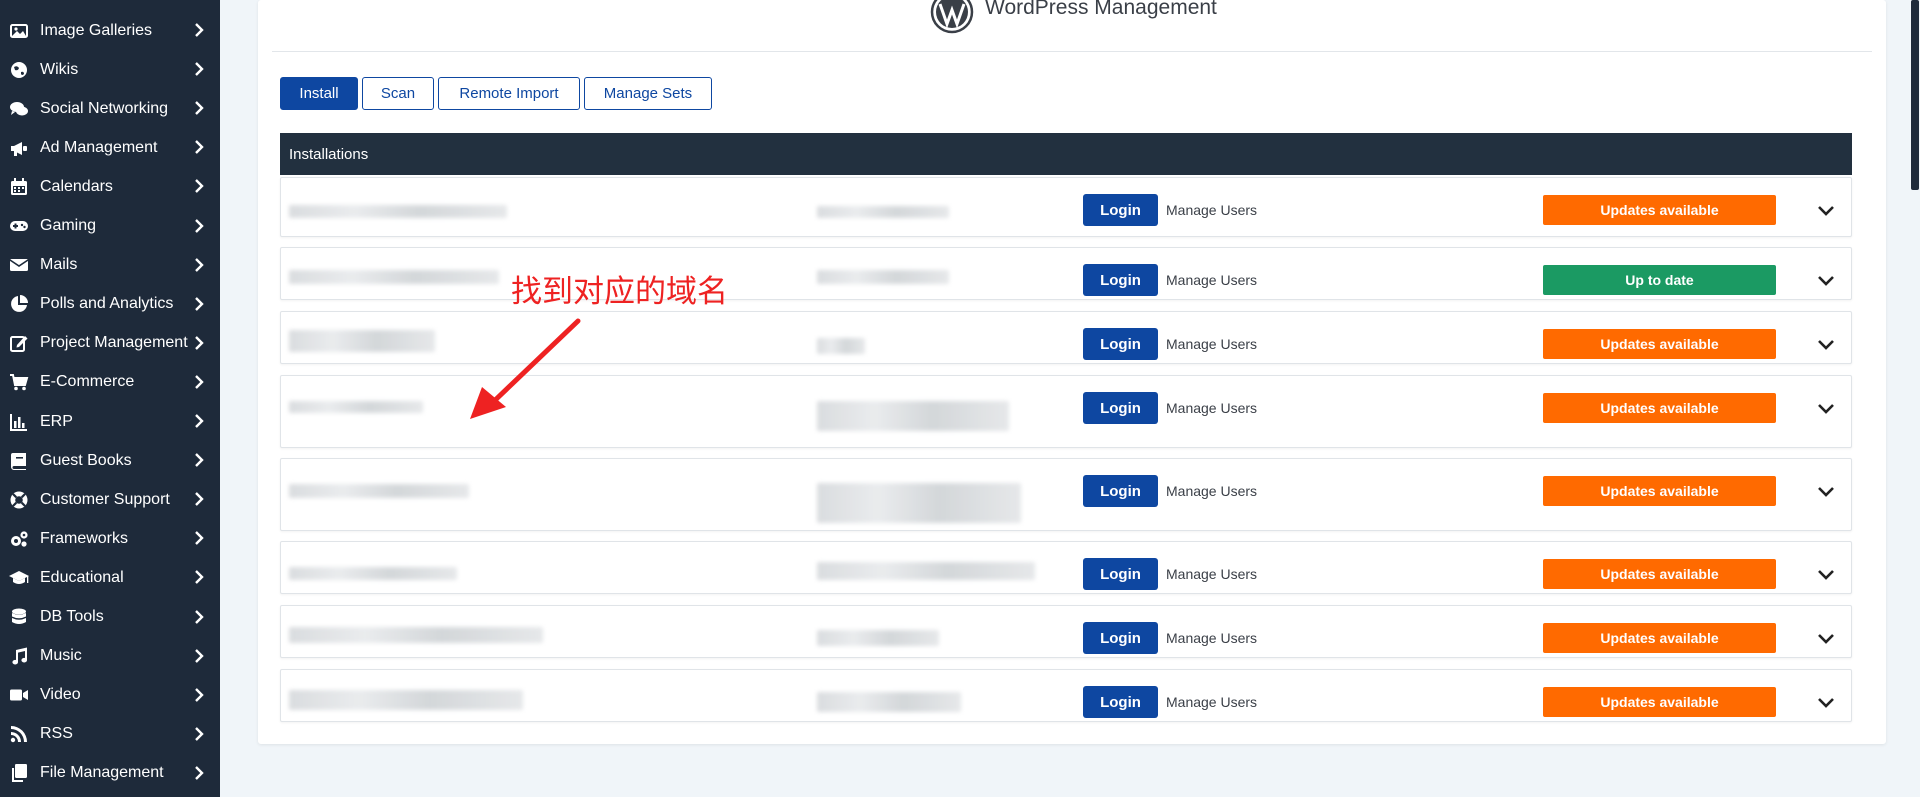  I want to click on sidebar-item-label: RSS, so click(56, 734).